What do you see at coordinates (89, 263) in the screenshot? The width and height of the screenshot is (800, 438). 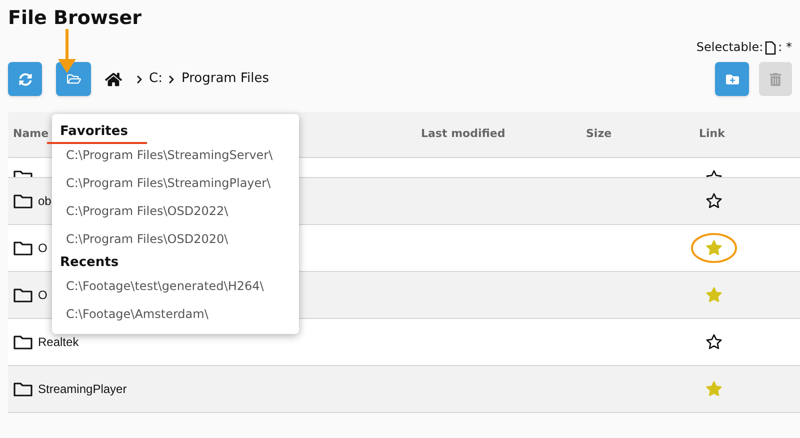 I see `section-heading: Recents` at bounding box center [89, 263].